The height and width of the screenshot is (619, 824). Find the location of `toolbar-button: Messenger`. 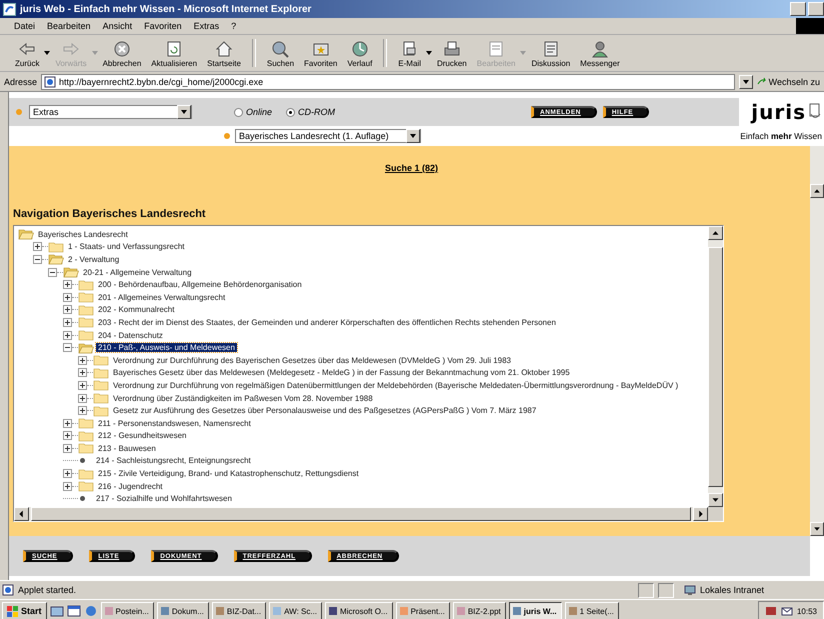

toolbar-button: Messenger is located at coordinates (600, 53).